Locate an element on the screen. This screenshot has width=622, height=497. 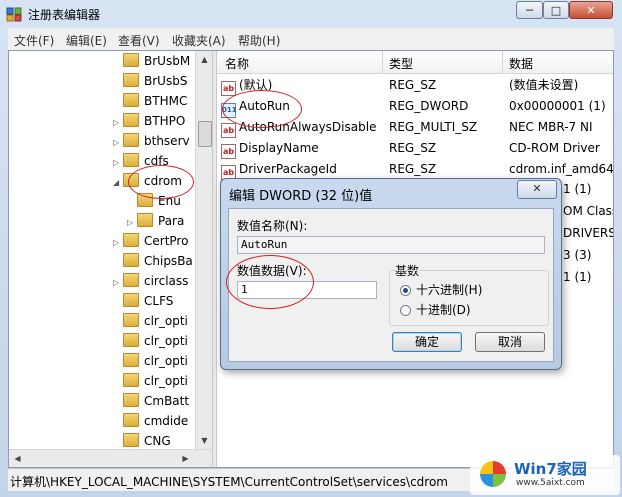
tree-node: ChipsBa is located at coordinates (153, 261).